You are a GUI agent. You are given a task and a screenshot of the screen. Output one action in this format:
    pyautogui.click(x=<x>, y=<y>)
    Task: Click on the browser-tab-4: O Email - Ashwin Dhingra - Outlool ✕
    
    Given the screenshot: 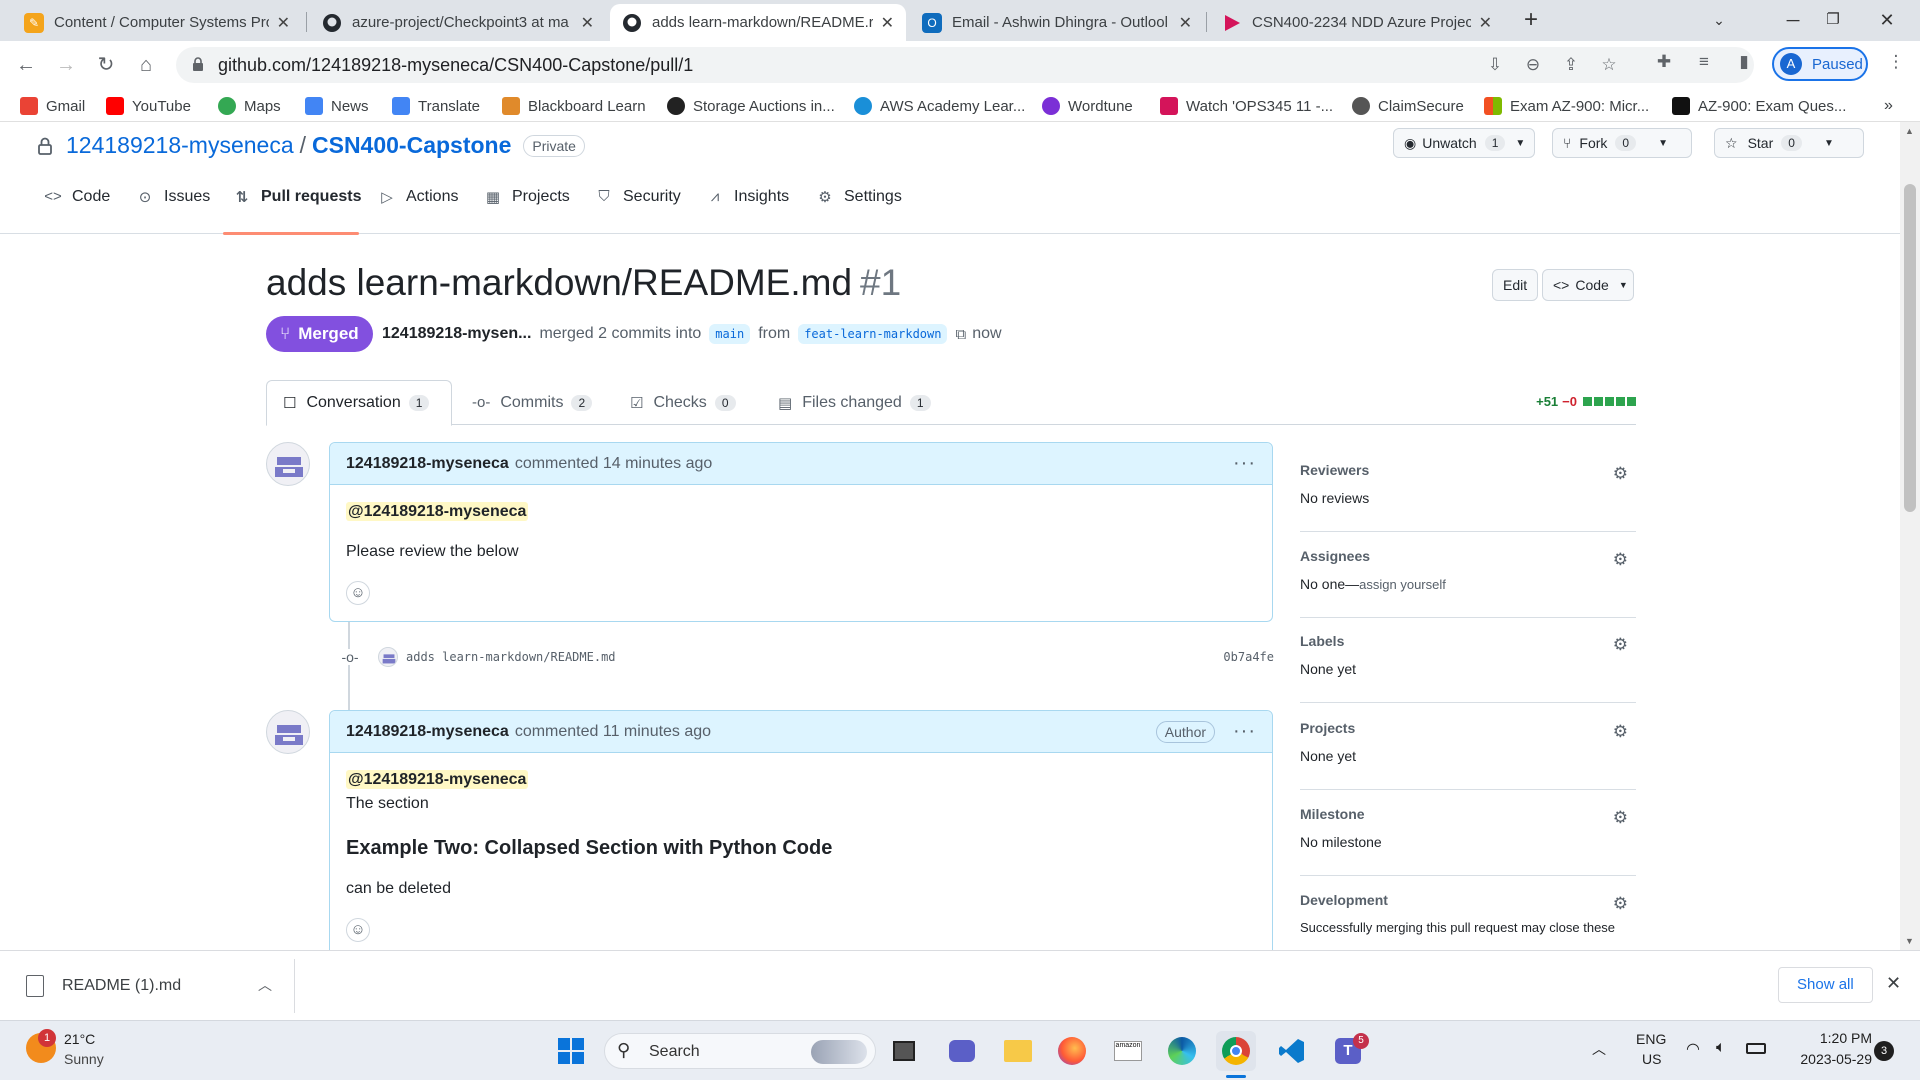 What is the action you would take?
    pyautogui.click(x=1057, y=22)
    